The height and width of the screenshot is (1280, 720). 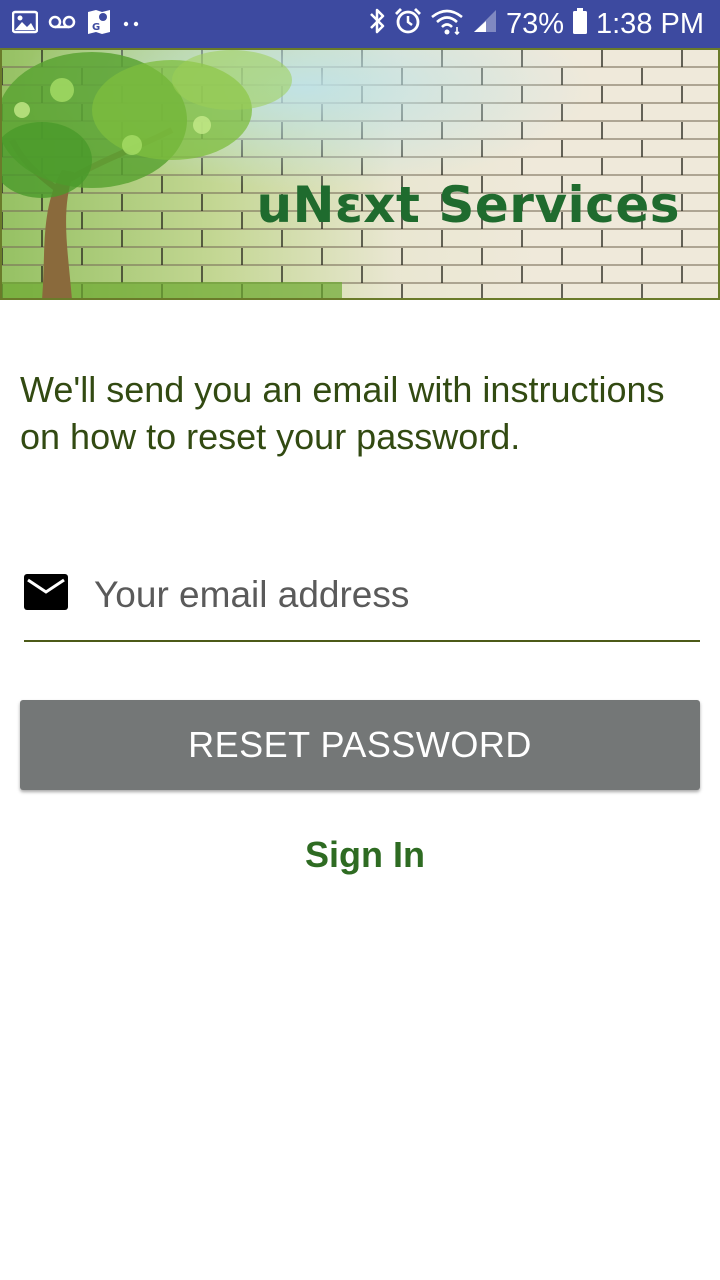 What do you see at coordinates (96, 27) in the screenshot?
I see `svg-text: G` at bounding box center [96, 27].